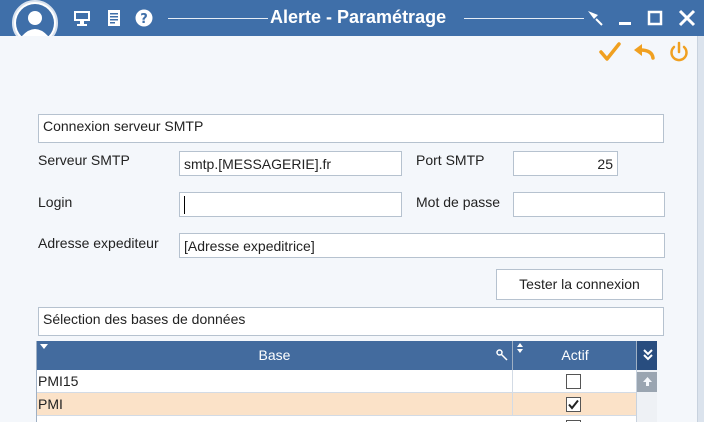 Image resolution: width=704 pixels, height=422 pixels. I want to click on password-input, so click(589, 204).